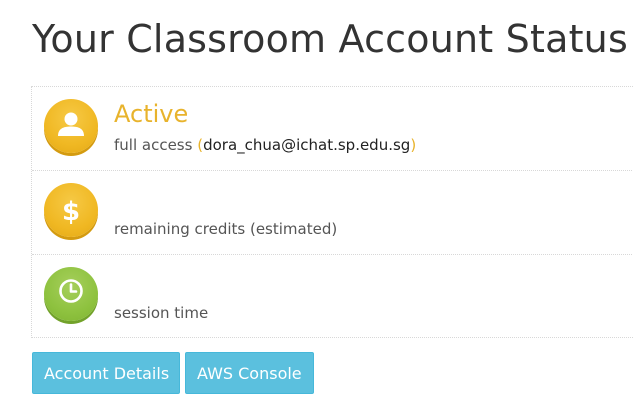 The image size is (633, 417). Describe the element at coordinates (413, 145) in the screenshot. I see `close-paren: )` at that location.